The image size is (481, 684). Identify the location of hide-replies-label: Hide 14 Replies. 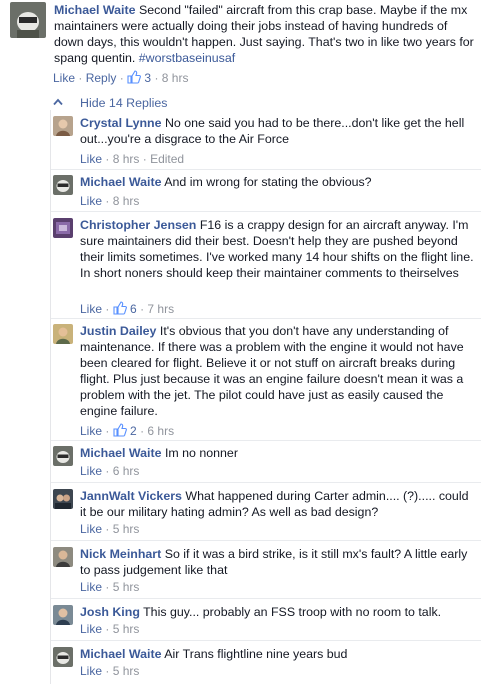
(124, 103).